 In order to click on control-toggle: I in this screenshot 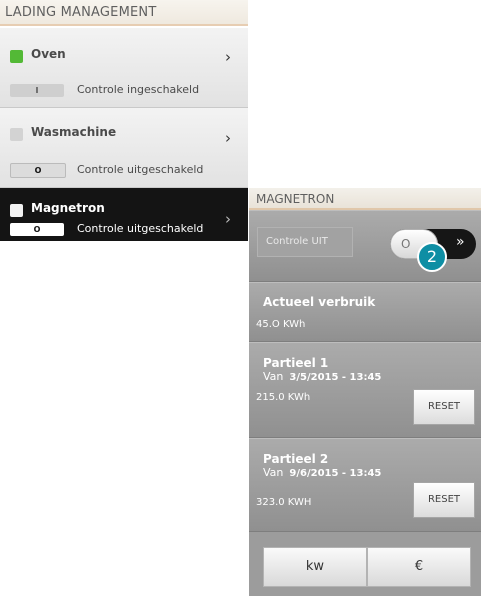, I will do `click(37, 90)`.